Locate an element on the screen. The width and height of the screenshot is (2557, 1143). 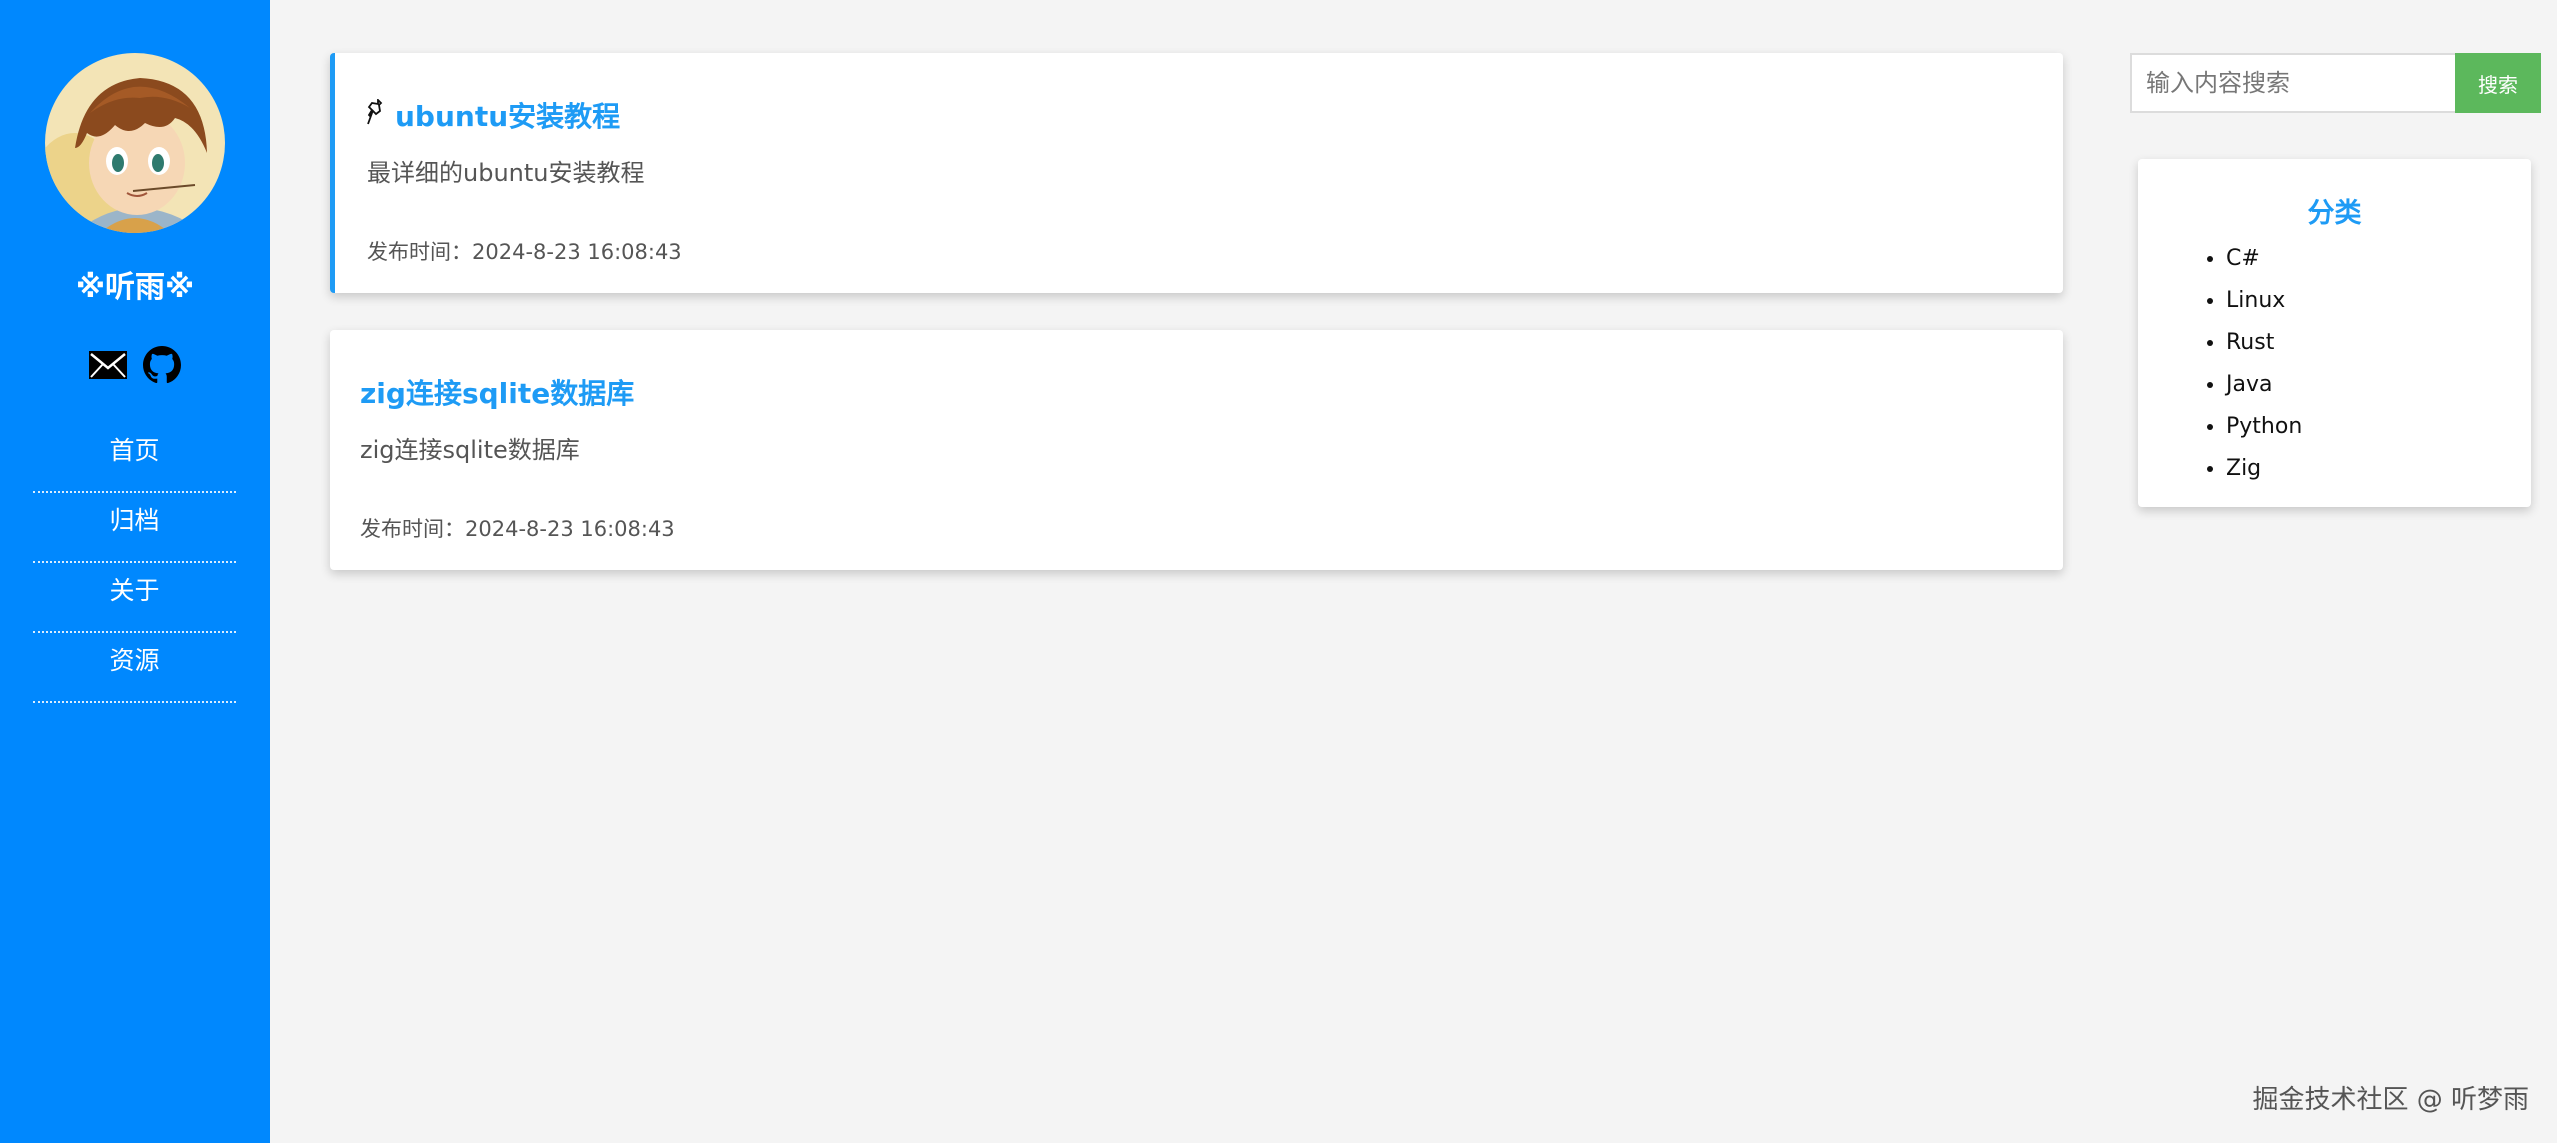
category-list: C# Linux Rust Java Python Zig is located at coordinates (2245, 364).